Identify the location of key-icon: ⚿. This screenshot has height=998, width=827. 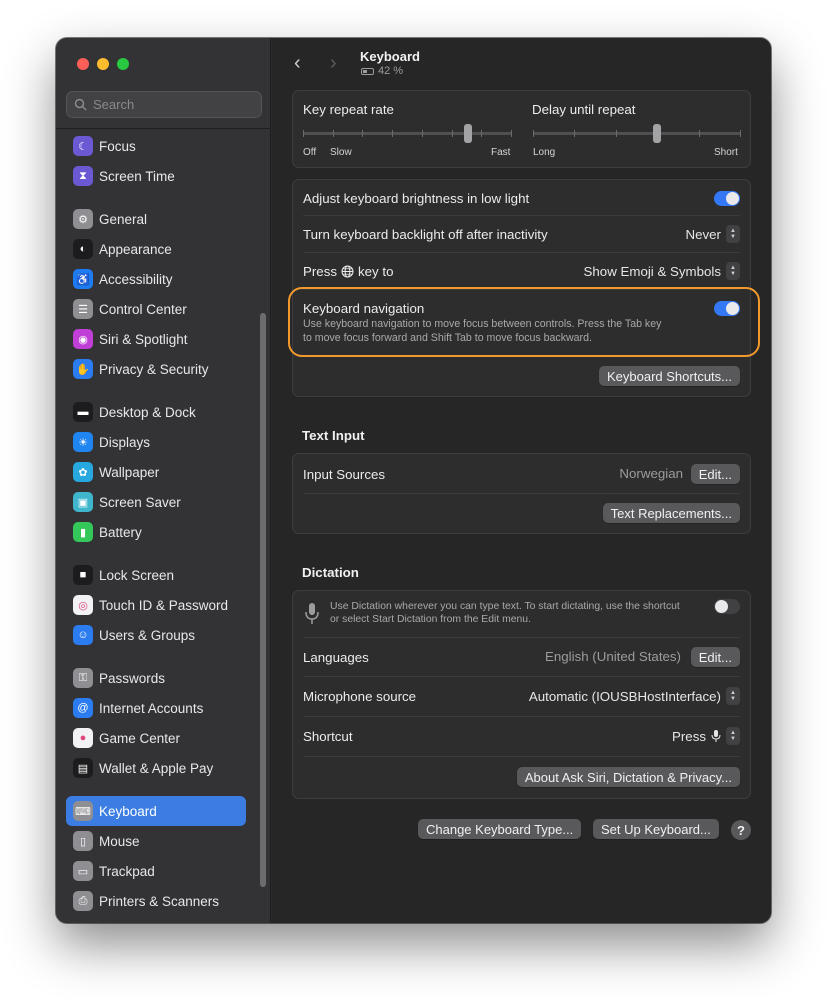
(83, 678).